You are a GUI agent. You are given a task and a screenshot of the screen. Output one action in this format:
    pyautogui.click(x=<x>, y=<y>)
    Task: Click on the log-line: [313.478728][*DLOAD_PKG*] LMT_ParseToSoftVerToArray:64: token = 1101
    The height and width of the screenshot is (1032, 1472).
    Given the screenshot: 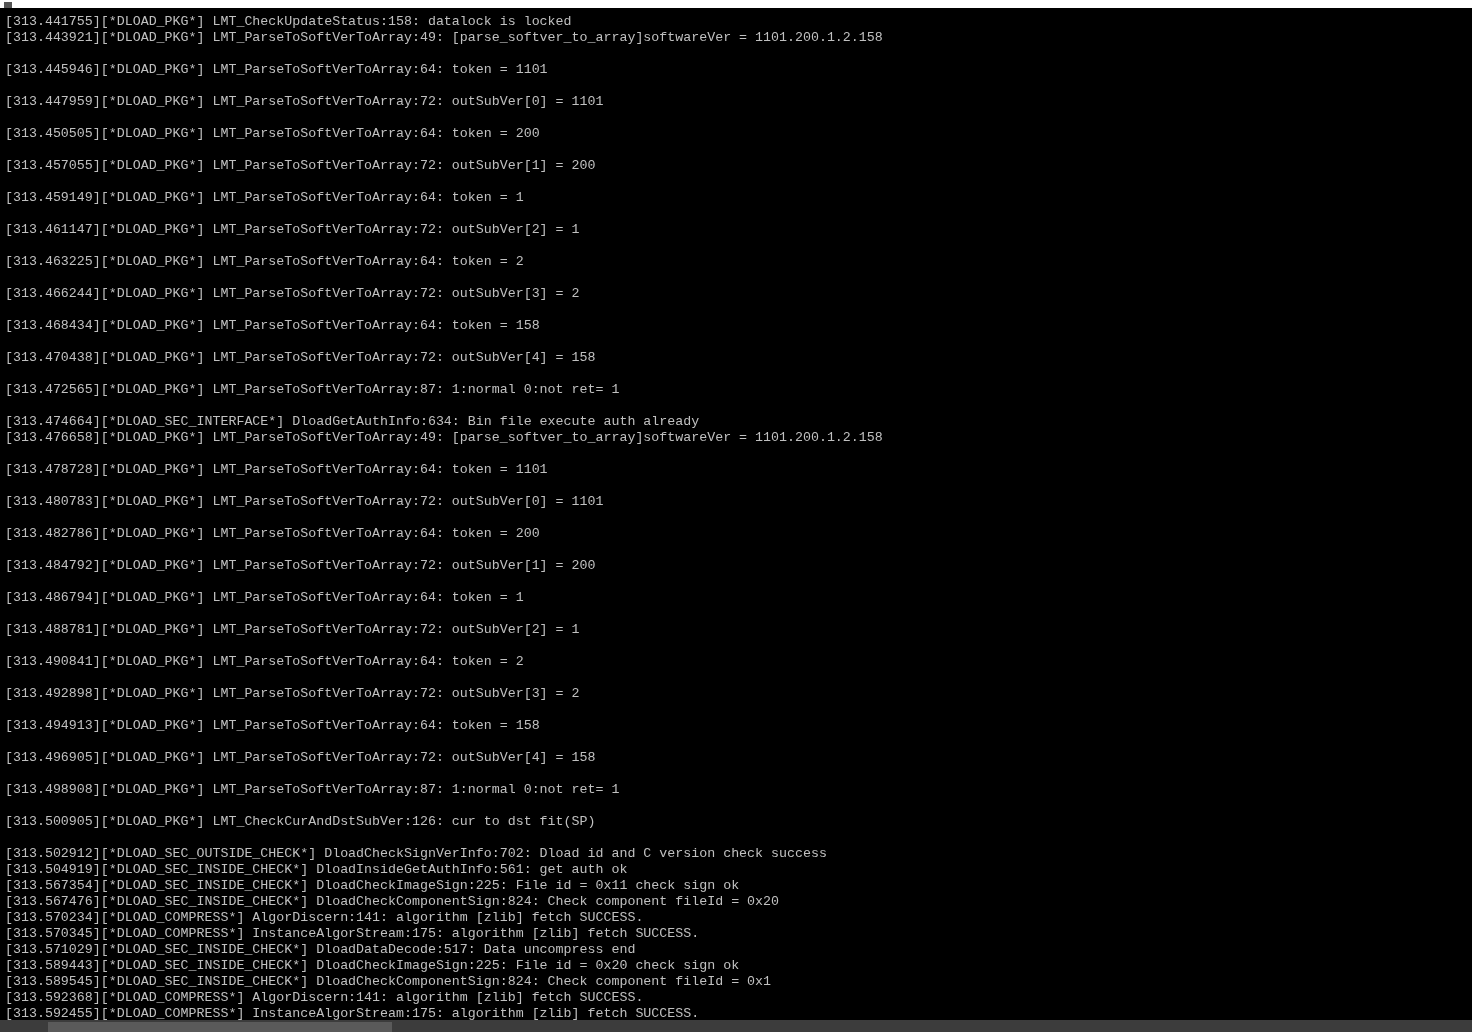 What is the action you would take?
    pyautogui.click(x=276, y=470)
    